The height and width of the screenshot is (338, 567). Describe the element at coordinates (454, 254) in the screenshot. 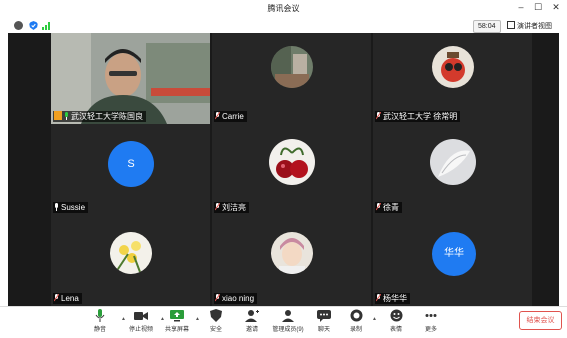

I see `participant-initial-avatar: 华华` at that location.